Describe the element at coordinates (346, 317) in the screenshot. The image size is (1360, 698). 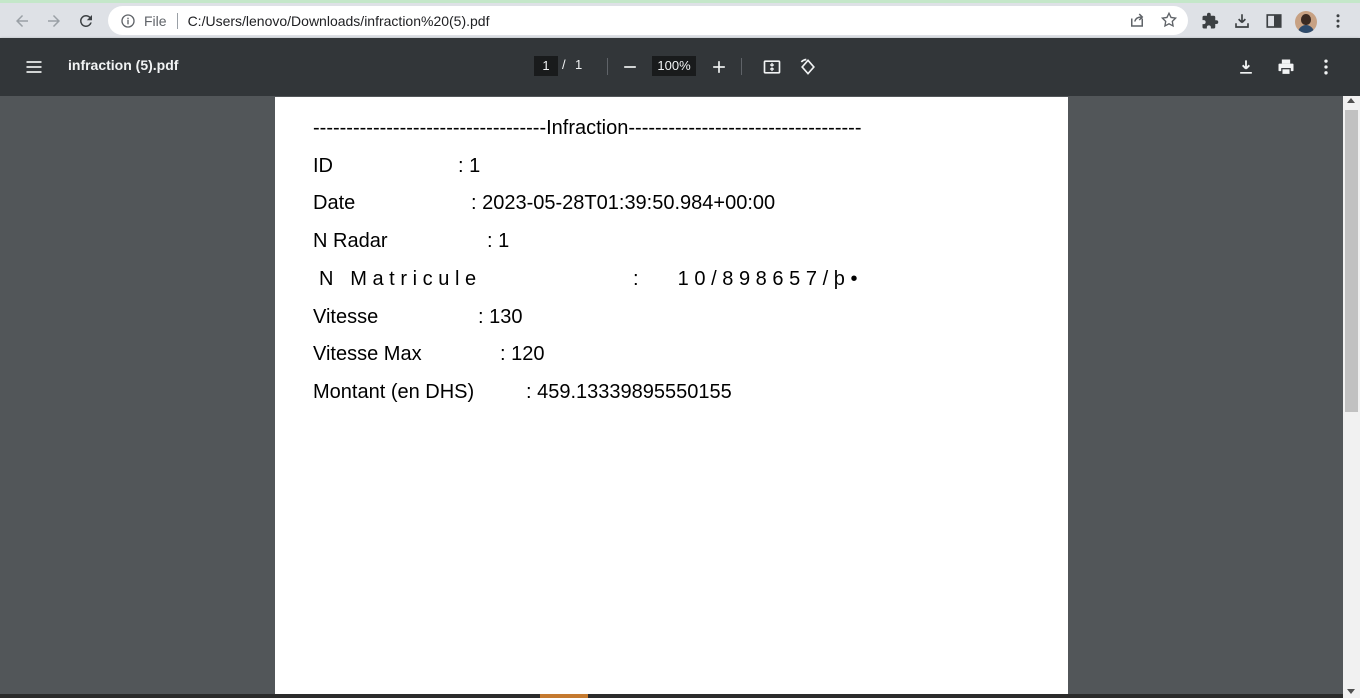
I see `field-label-vitesse: Vitesse` at that location.